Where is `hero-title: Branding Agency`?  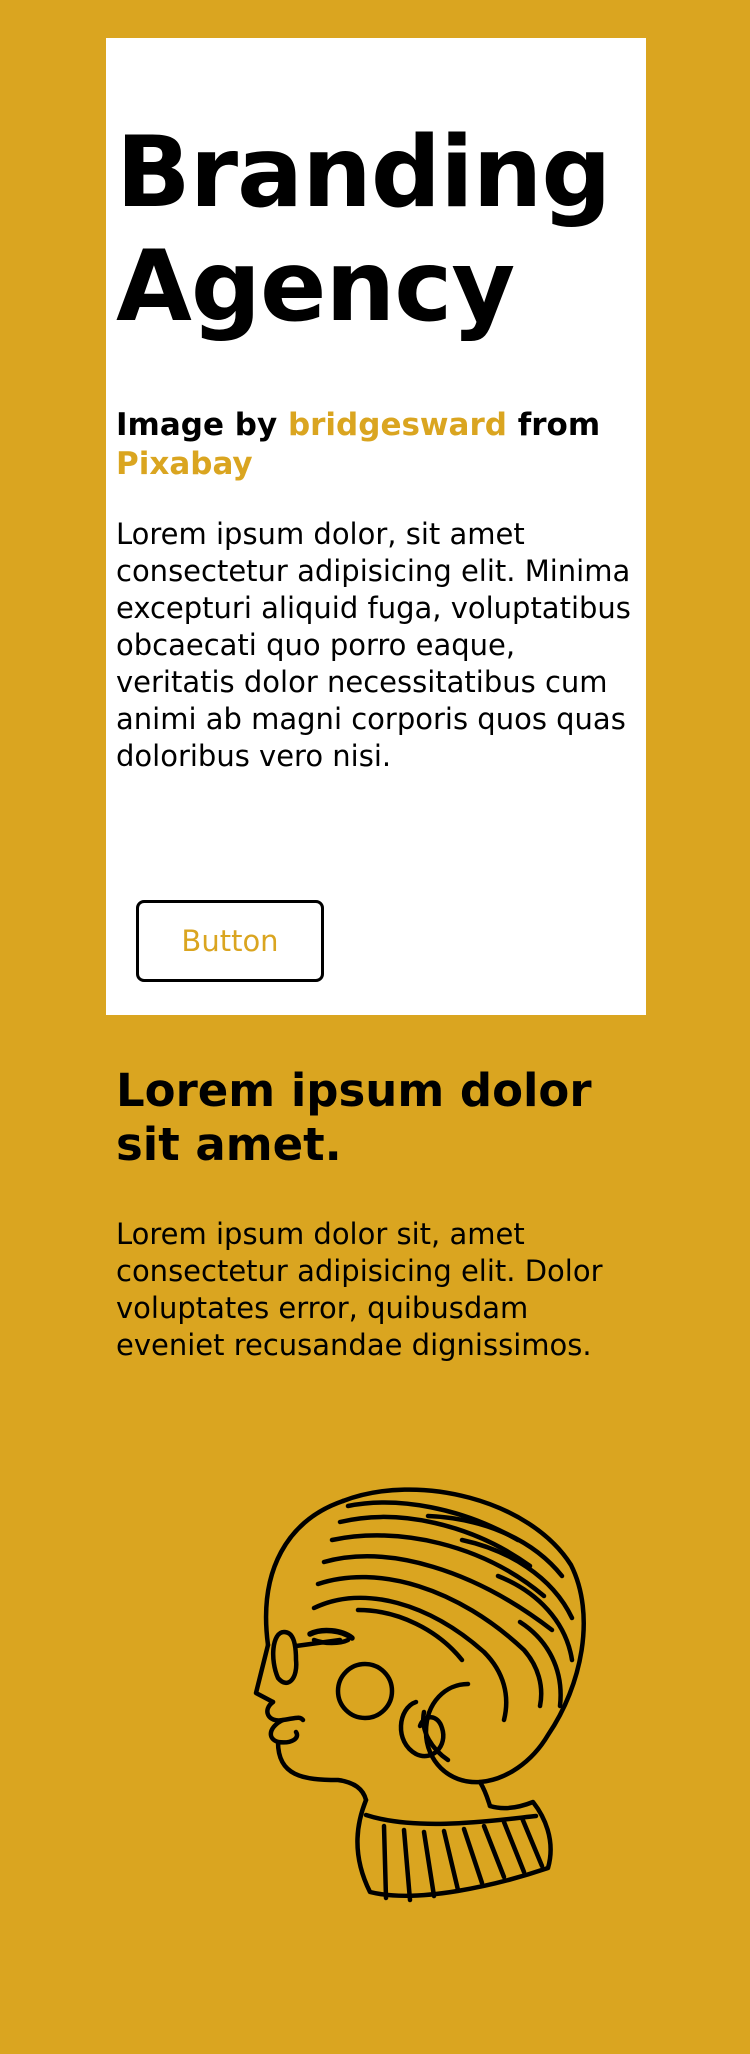
hero-title: Branding Agency is located at coordinates (364, 230).